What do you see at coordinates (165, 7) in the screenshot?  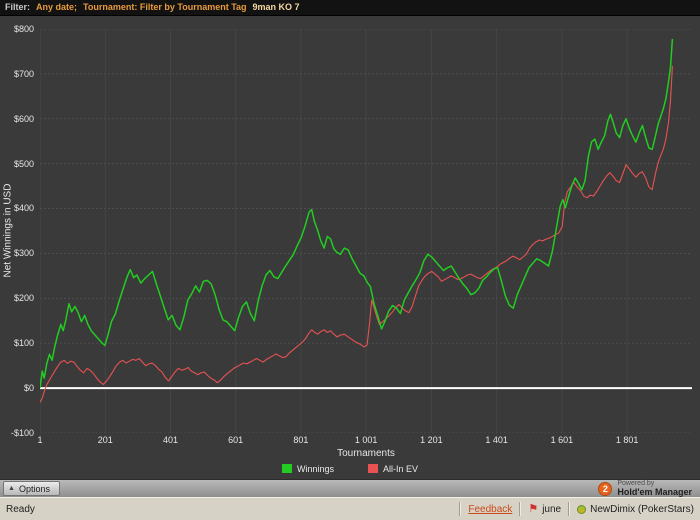 I see `filter-tournament-value: Tournament: Filter by Tournament Tag` at bounding box center [165, 7].